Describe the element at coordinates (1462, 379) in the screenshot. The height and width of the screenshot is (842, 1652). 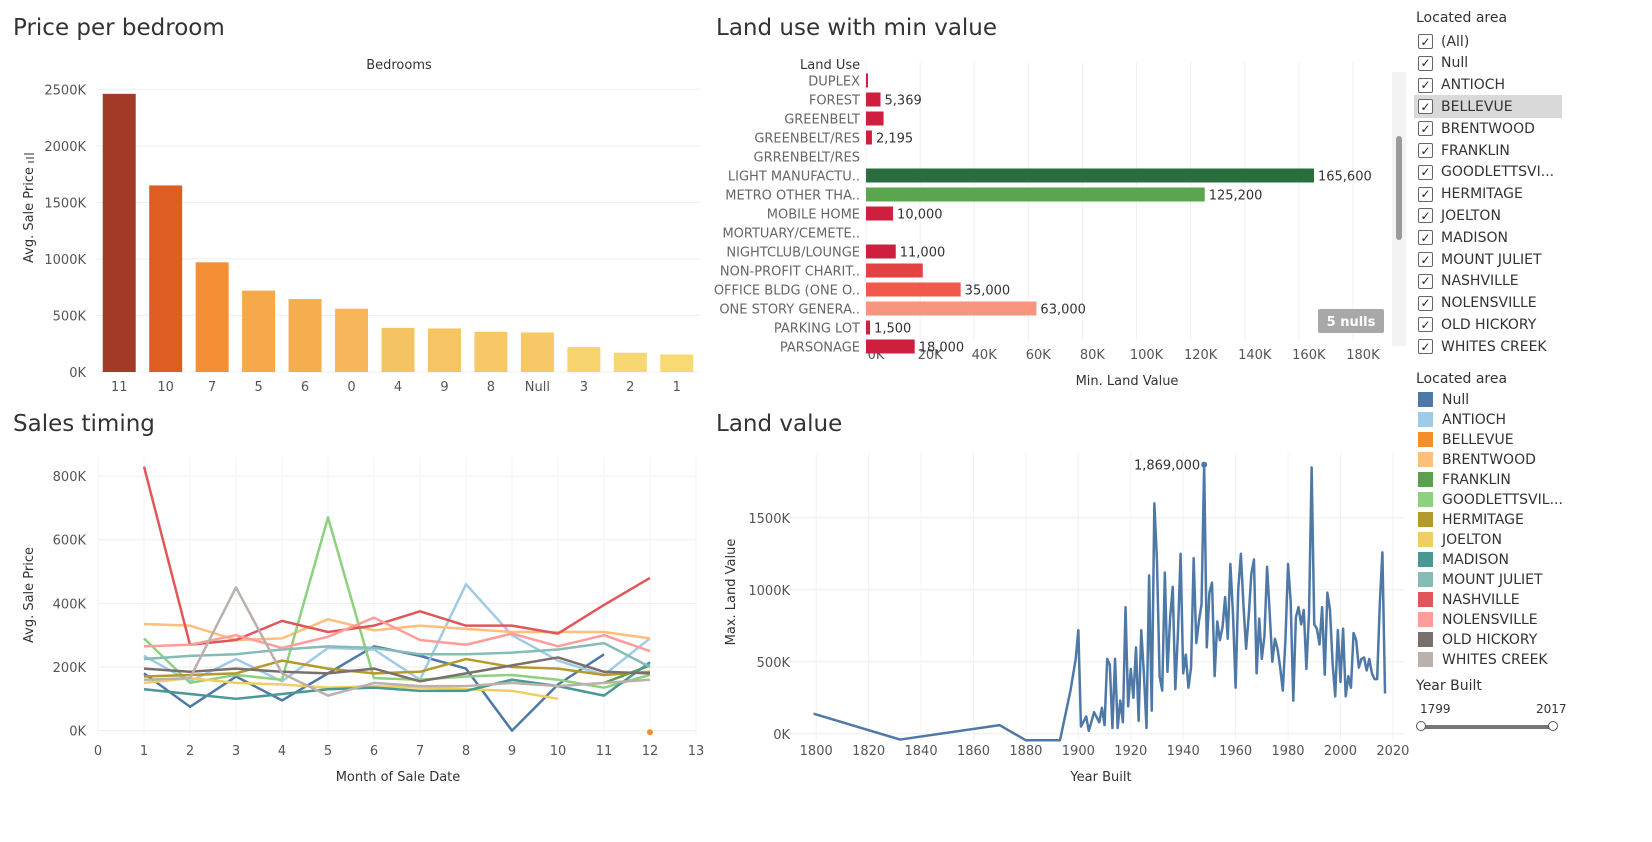
I see `legend-title: Located area` at that location.